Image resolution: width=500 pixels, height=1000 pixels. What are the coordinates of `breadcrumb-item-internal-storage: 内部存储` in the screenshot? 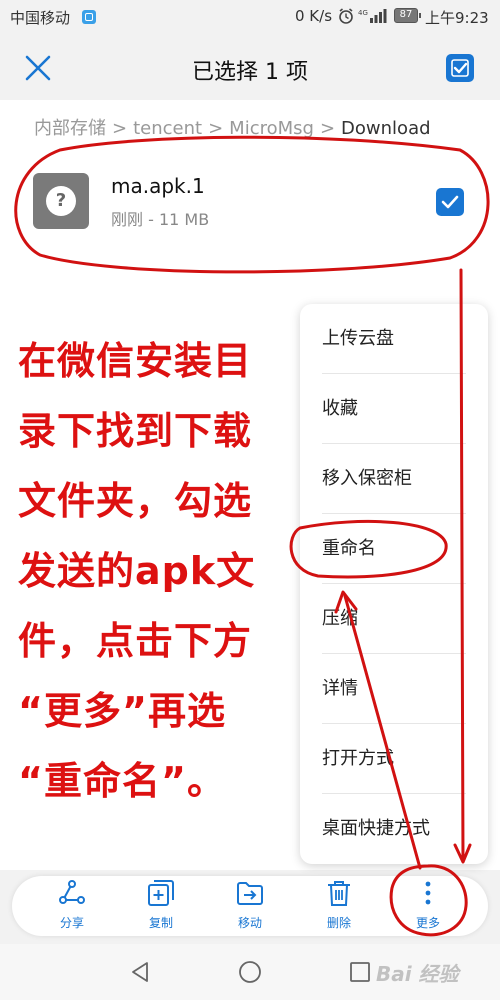 It's located at (70, 128).